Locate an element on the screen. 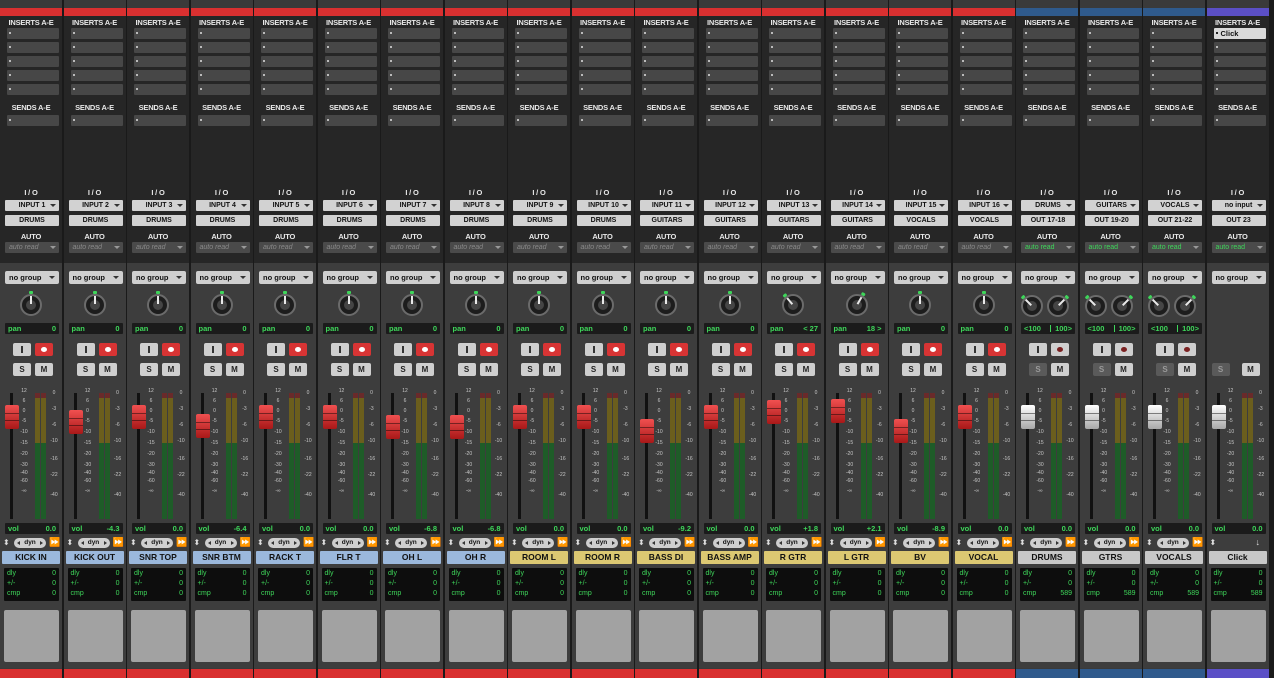  input-selector: INPUT 4 is located at coordinates (222, 205).